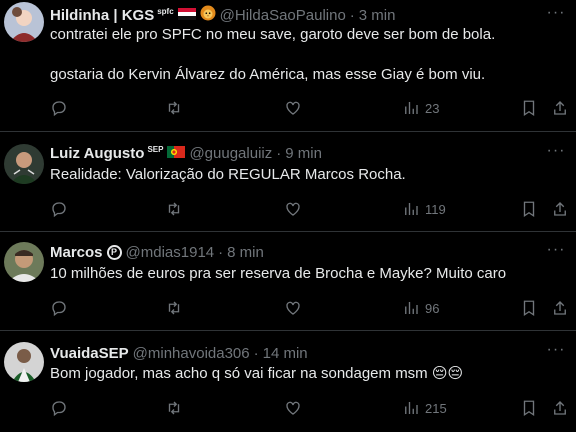  I want to click on views-count: 96, so click(432, 308).